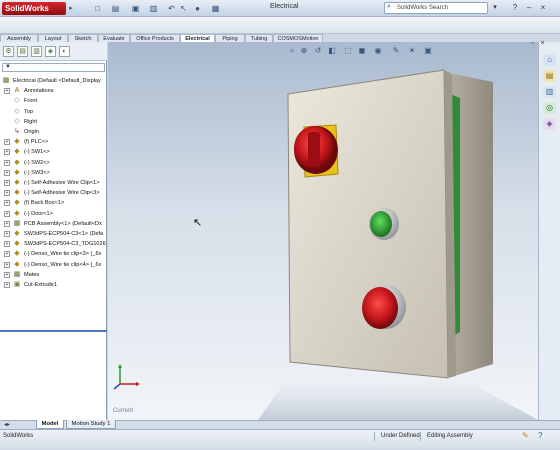  I want to click on print-icon: ▥, so click(153, 8).